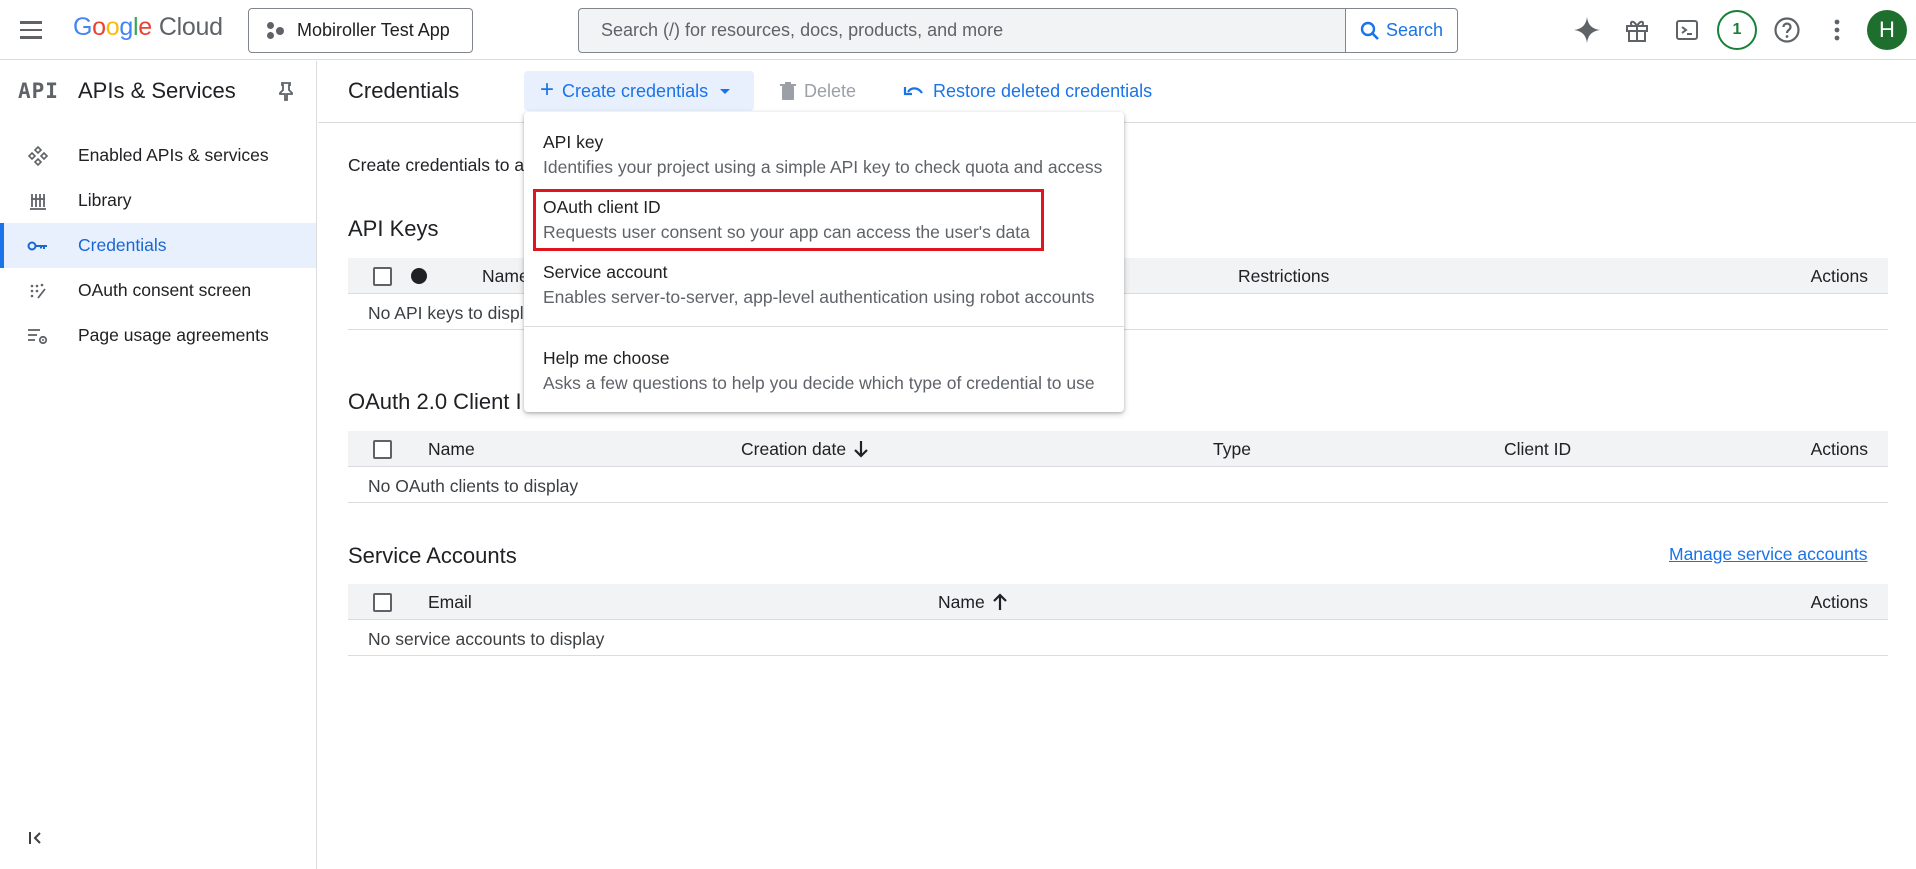 This screenshot has width=1916, height=869. What do you see at coordinates (1043, 90) in the screenshot?
I see `restore-label: Restore deleted credentials` at bounding box center [1043, 90].